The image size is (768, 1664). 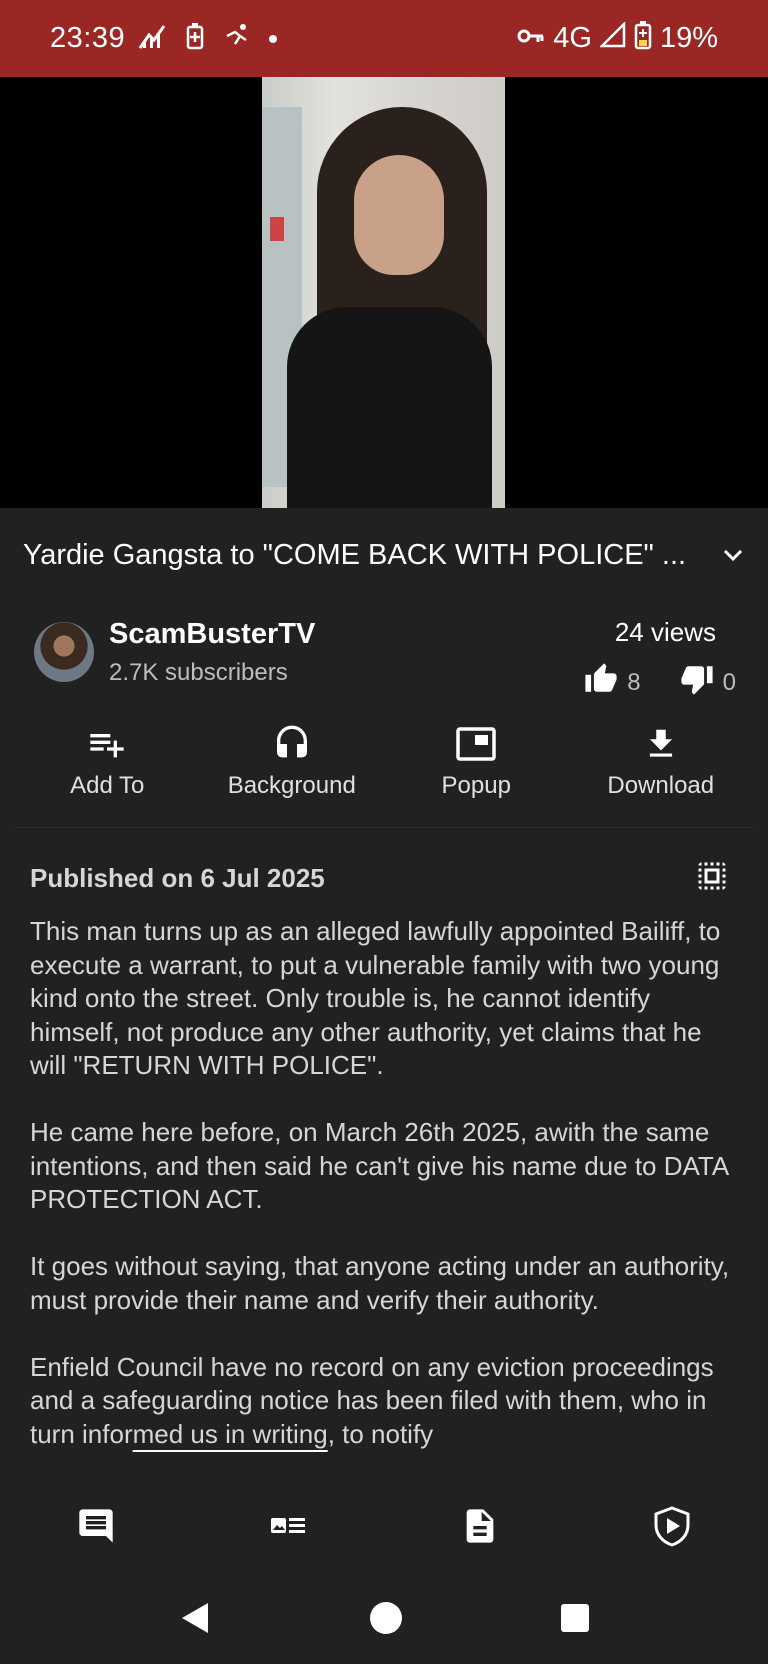 What do you see at coordinates (177, 877) in the screenshot?
I see `published-date: Published on 6 Jul 2025` at bounding box center [177, 877].